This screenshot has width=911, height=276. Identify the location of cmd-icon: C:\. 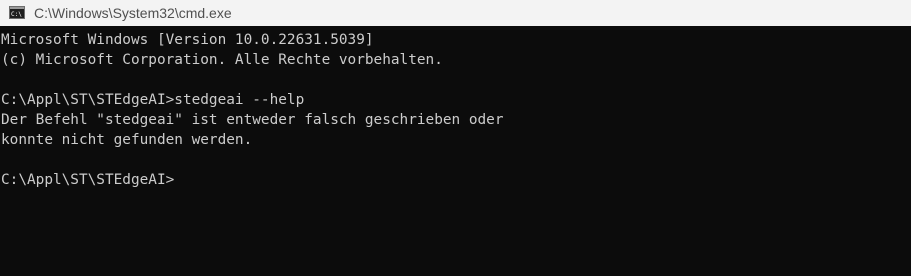
(17, 12).